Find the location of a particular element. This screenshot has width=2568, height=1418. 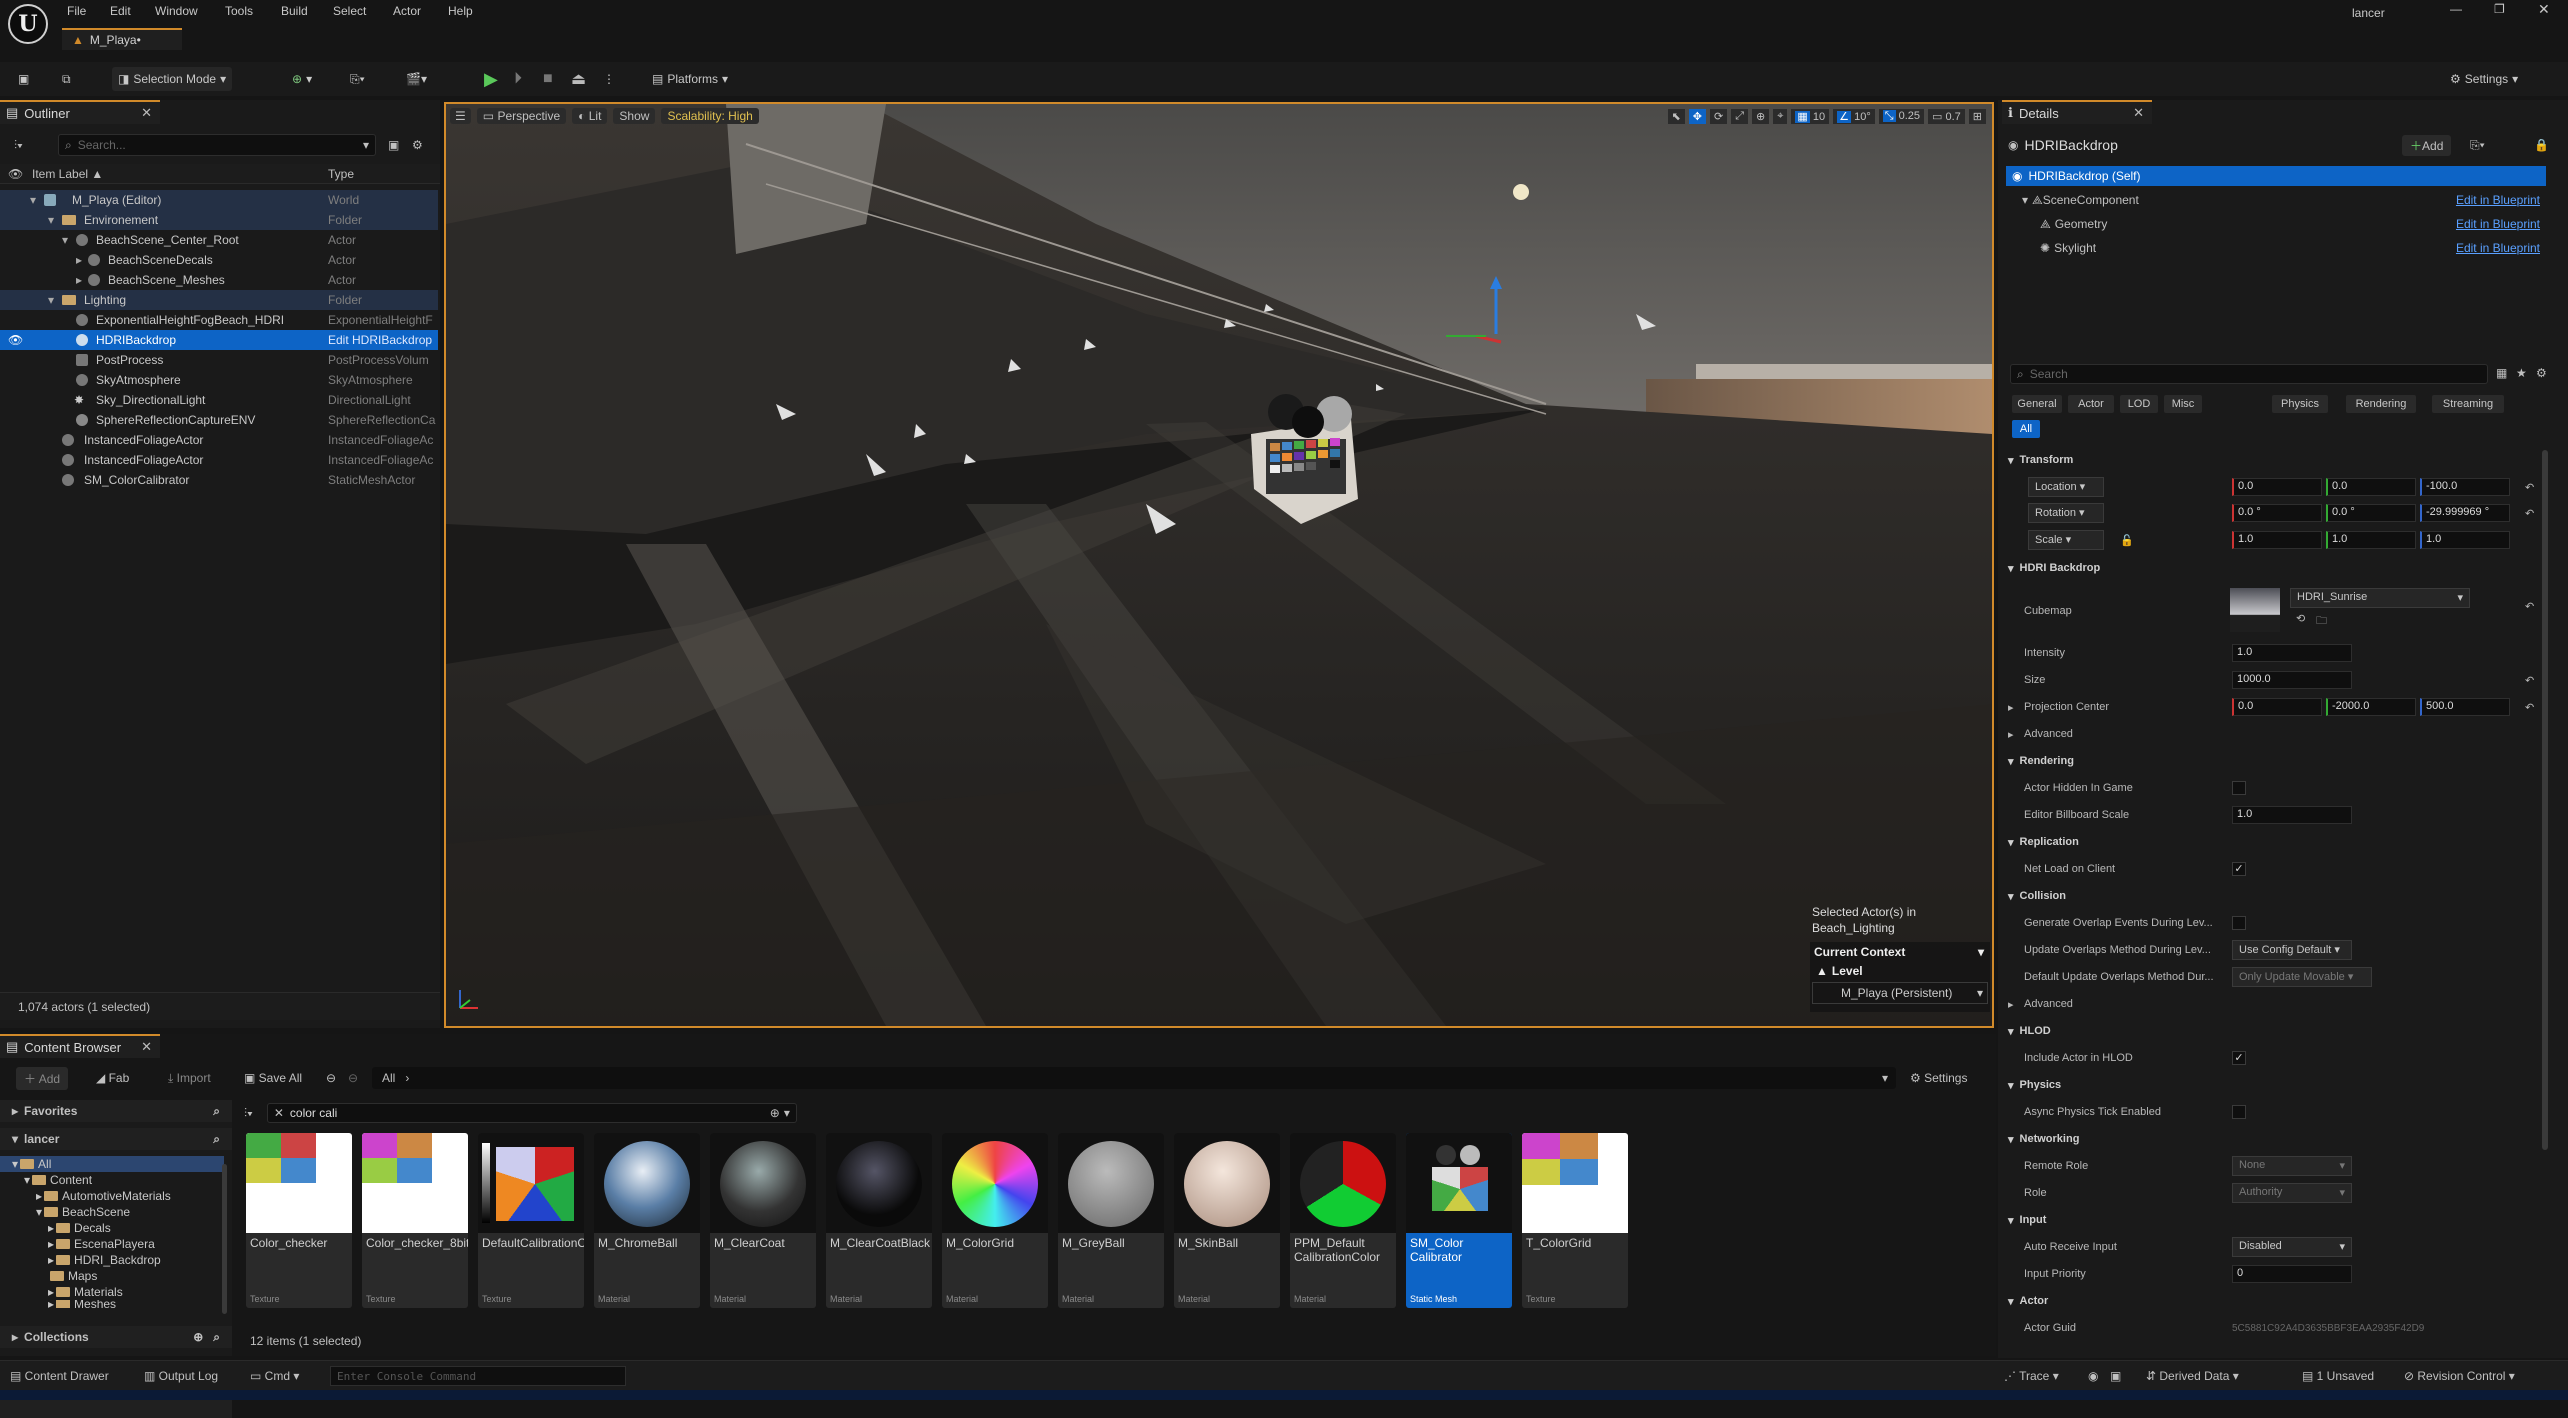

lock-icon: 🔒 is located at coordinates (2541, 145).